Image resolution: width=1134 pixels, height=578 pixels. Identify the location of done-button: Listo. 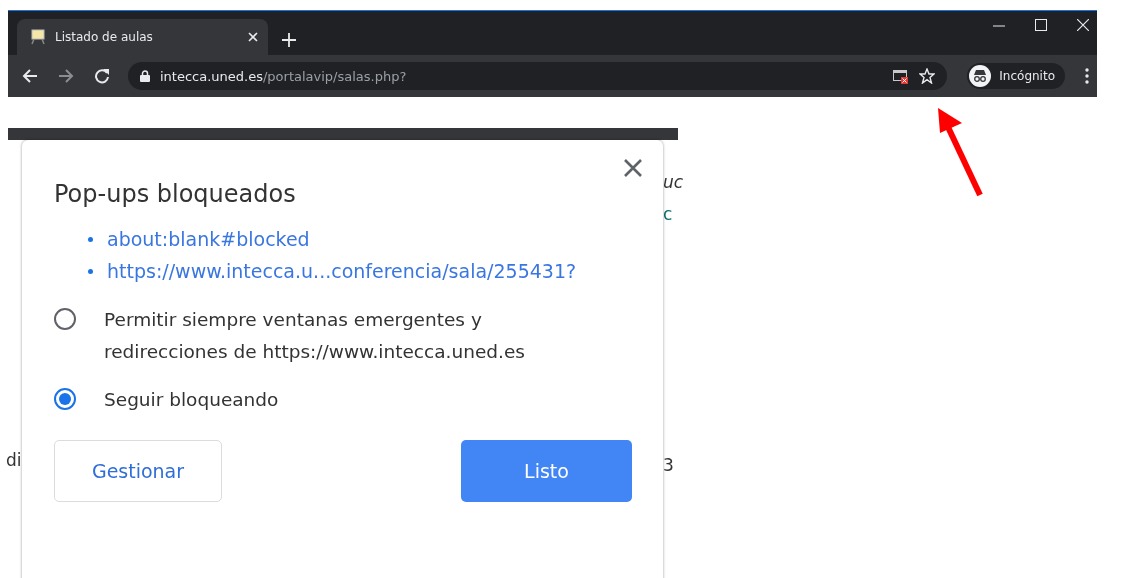
(546, 471).